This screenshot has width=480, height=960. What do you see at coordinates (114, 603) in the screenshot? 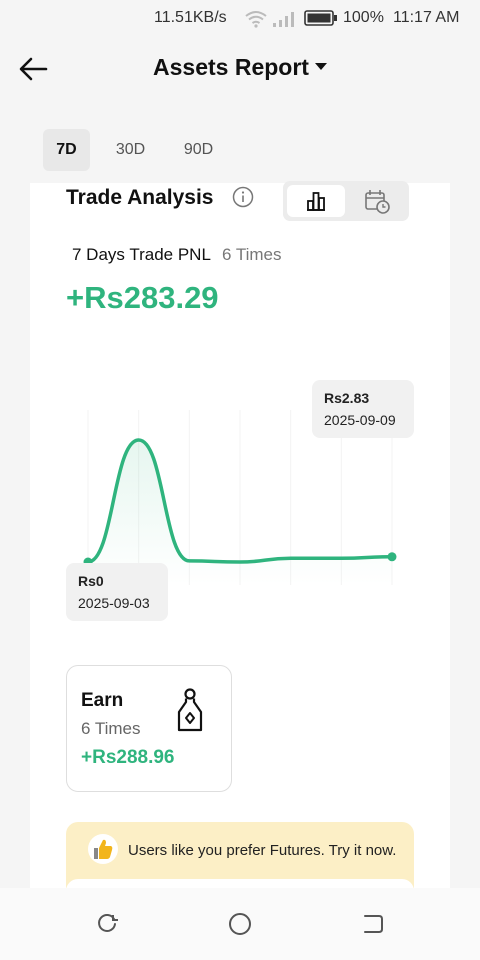
I see `tooltip-date: 2025-09-03` at bounding box center [114, 603].